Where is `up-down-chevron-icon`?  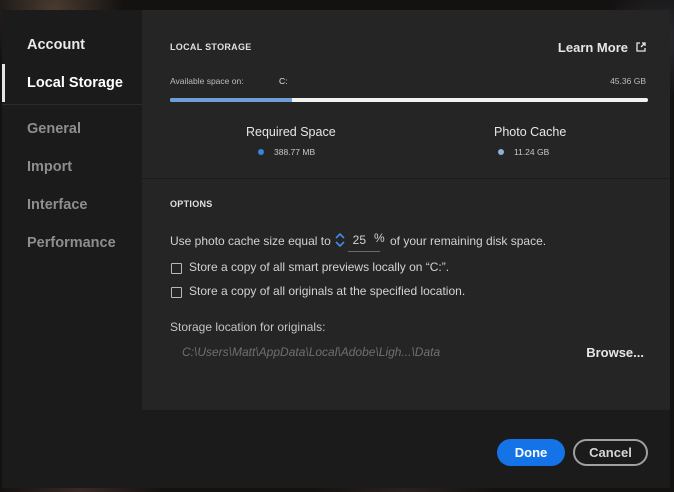
up-down-chevron-icon is located at coordinates (340, 240).